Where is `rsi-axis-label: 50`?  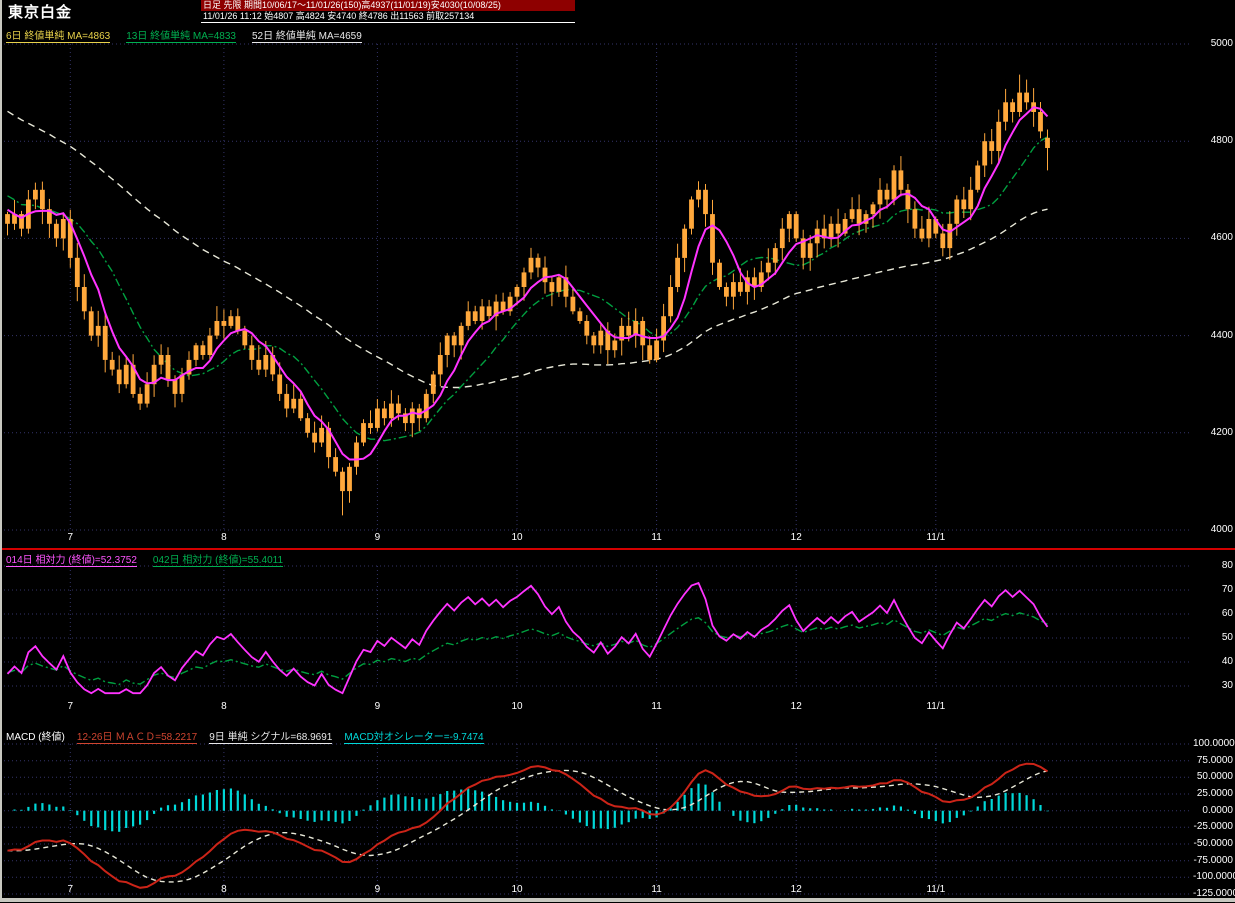 rsi-axis-label: 50 is located at coordinates (1227, 637).